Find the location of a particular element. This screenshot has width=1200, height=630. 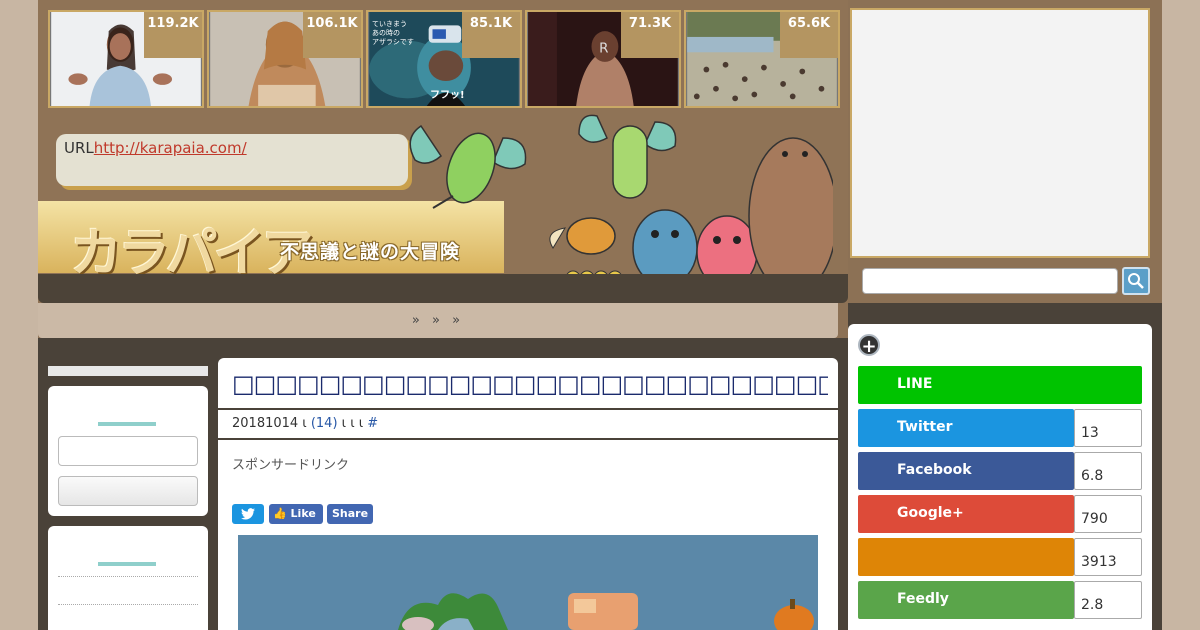

googleplus-share-button: Google+ is located at coordinates (966, 514).